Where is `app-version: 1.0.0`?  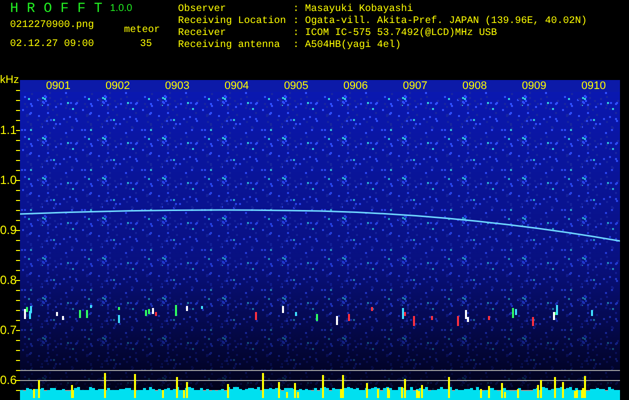
app-version: 1.0.0 is located at coordinates (121, 8).